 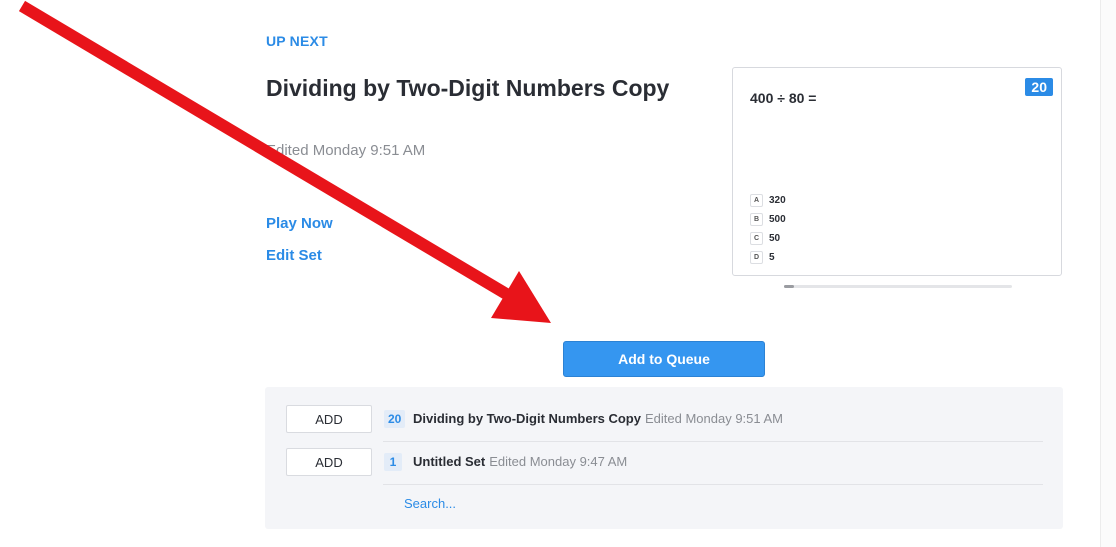 What do you see at coordinates (527, 418) in the screenshot?
I see `set-name-text: Dividing by Two-Digit Numbers Copy` at bounding box center [527, 418].